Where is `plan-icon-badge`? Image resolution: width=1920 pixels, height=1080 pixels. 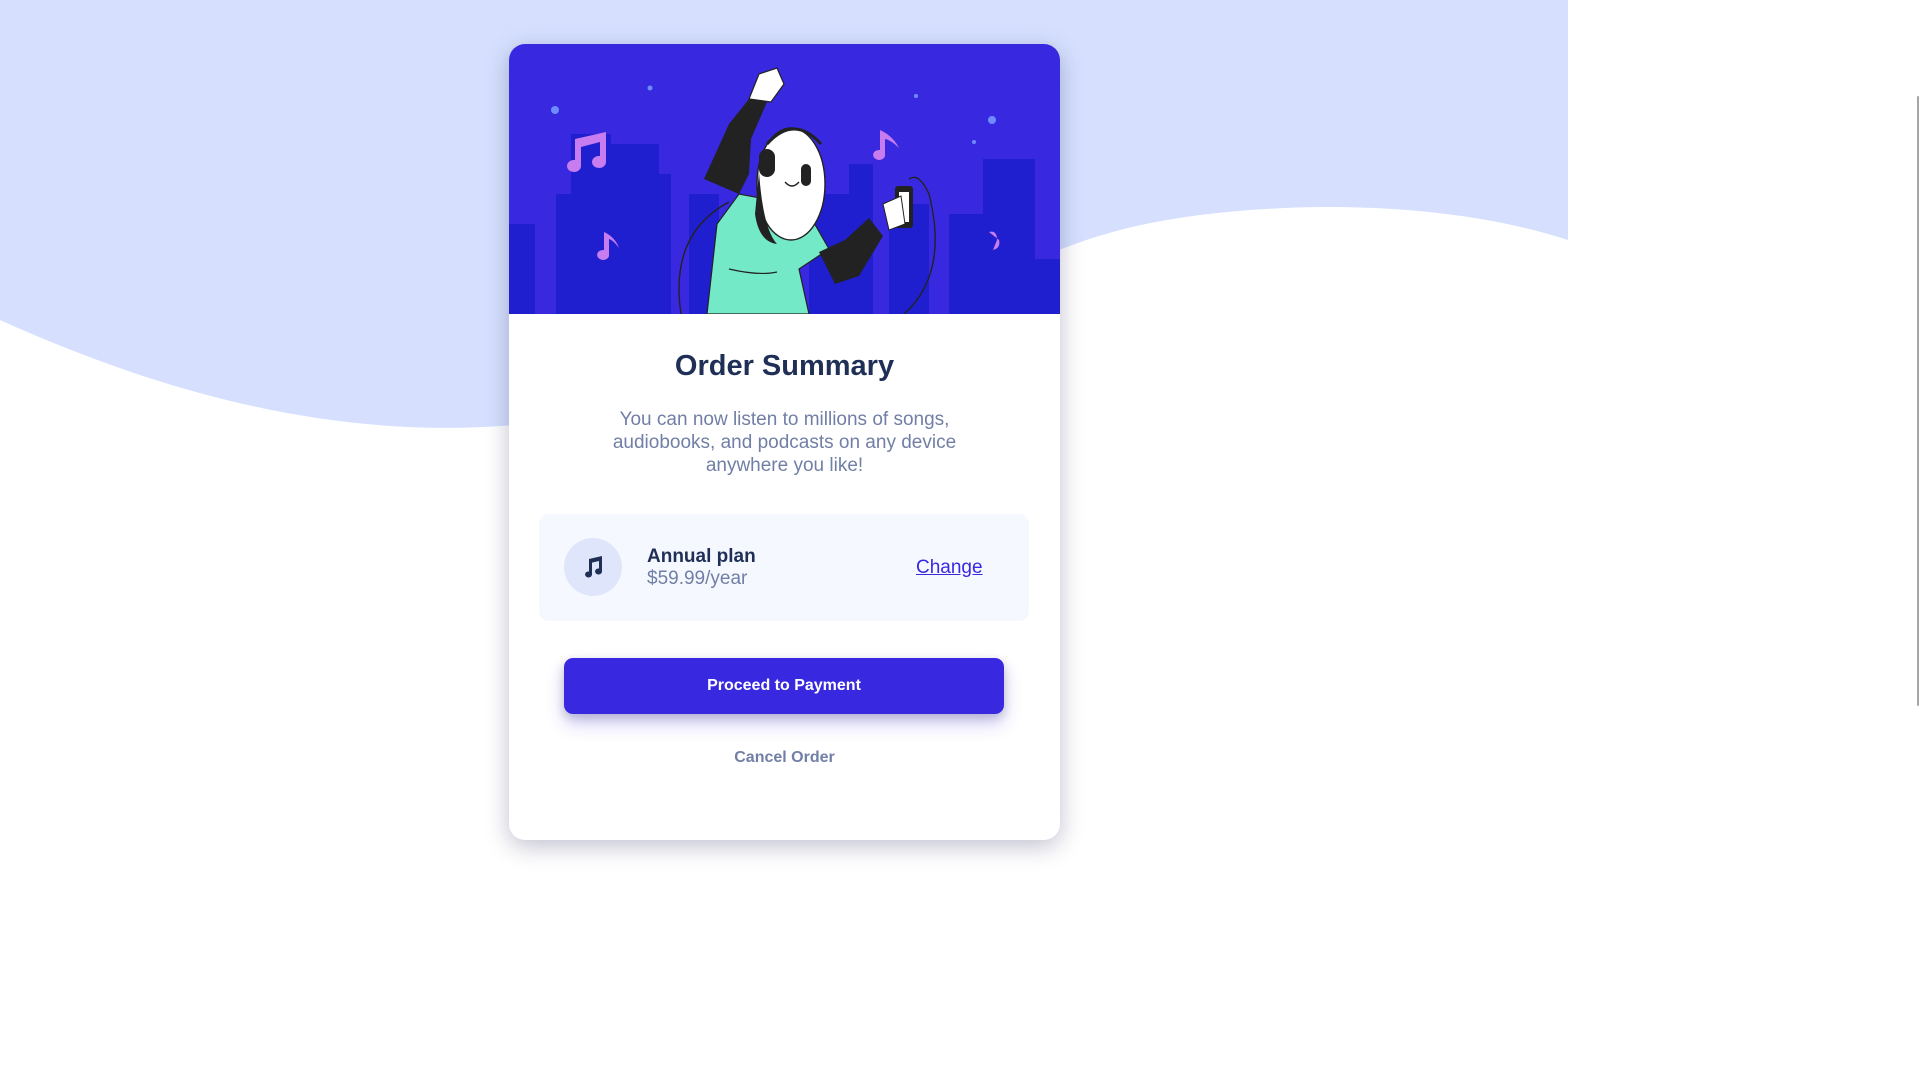
plan-icon-badge is located at coordinates (593, 567).